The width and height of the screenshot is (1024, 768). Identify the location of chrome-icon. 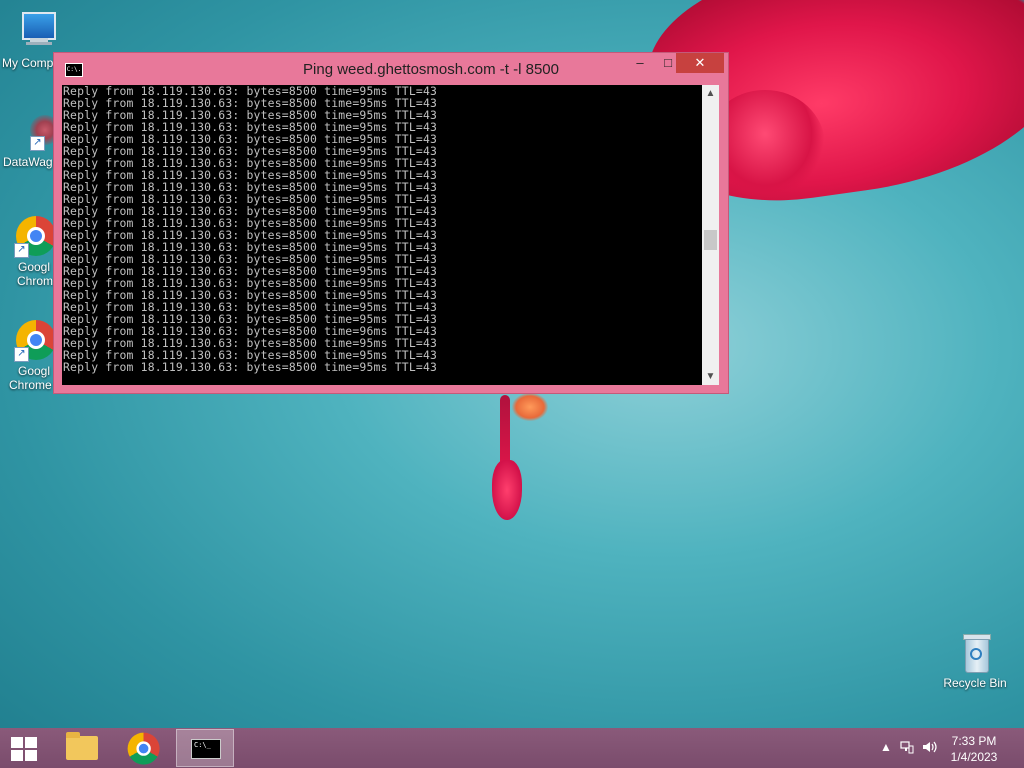
(143, 748).